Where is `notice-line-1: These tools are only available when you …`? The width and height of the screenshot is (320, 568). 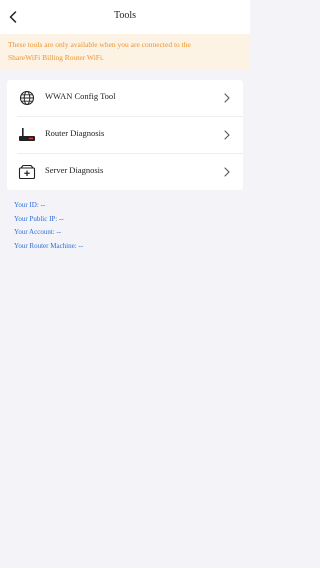 notice-line-1: These tools are only available when you … is located at coordinates (99, 44).